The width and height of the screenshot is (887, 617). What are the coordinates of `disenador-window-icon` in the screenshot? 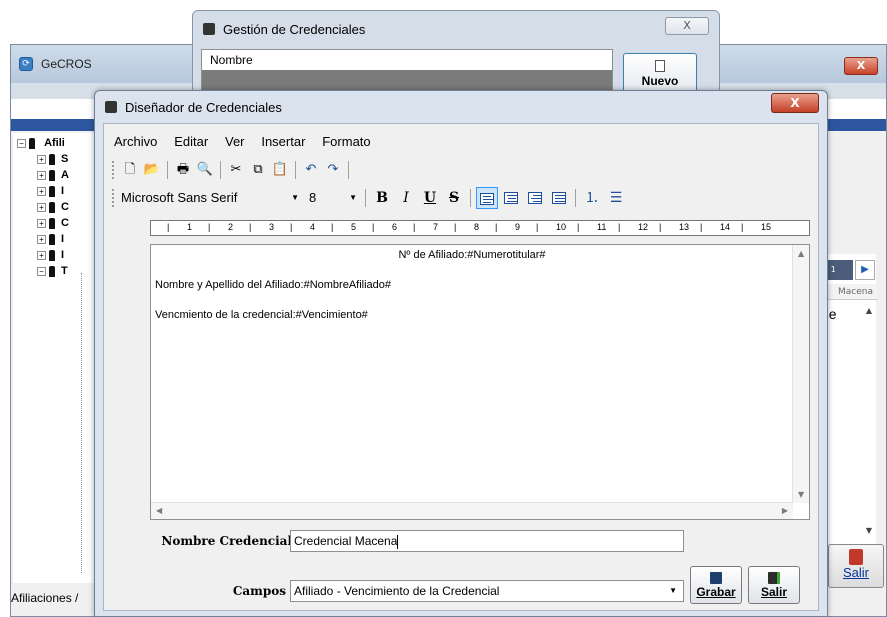 It's located at (111, 107).